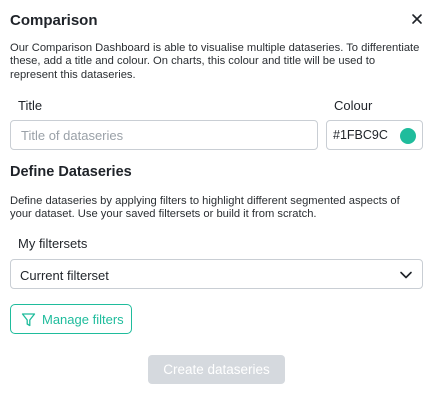 Image resolution: width=432 pixels, height=394 pixels. Describe the element at coordinates (30, 105) in the screenshot. I see `title-label: Title` at that location.